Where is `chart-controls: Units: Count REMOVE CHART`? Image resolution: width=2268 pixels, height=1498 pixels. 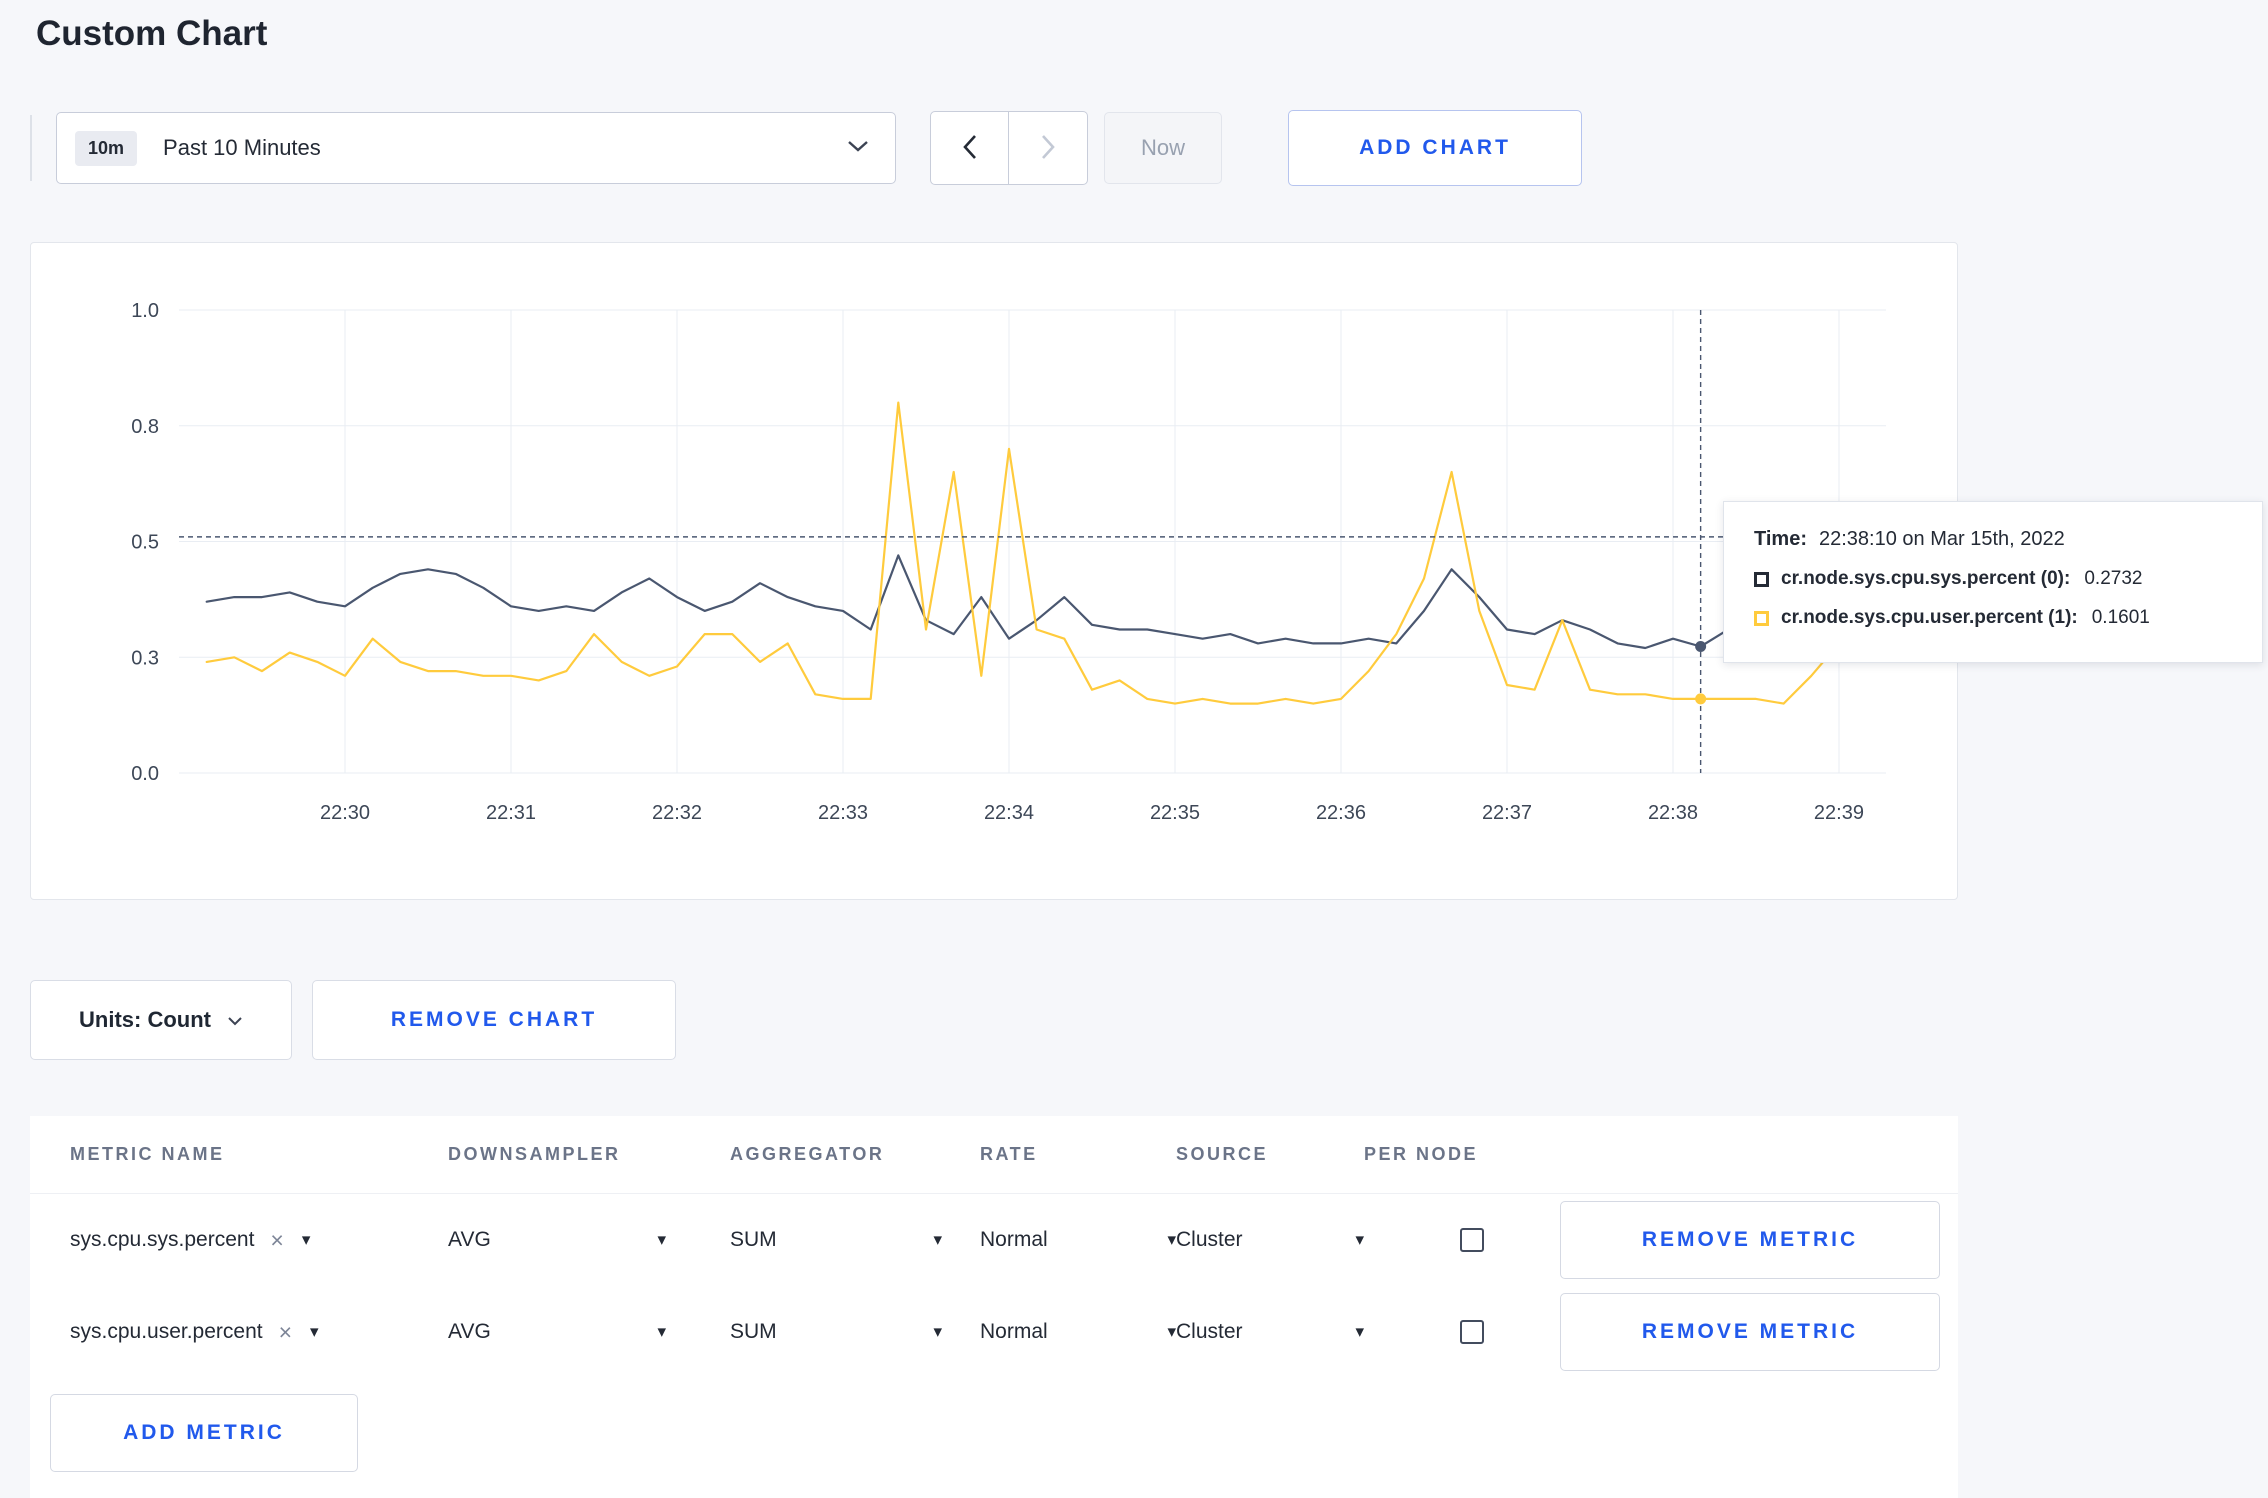
chart-controls: Units: Count REMOVE CHART is located at coordinates (1149, 1020).